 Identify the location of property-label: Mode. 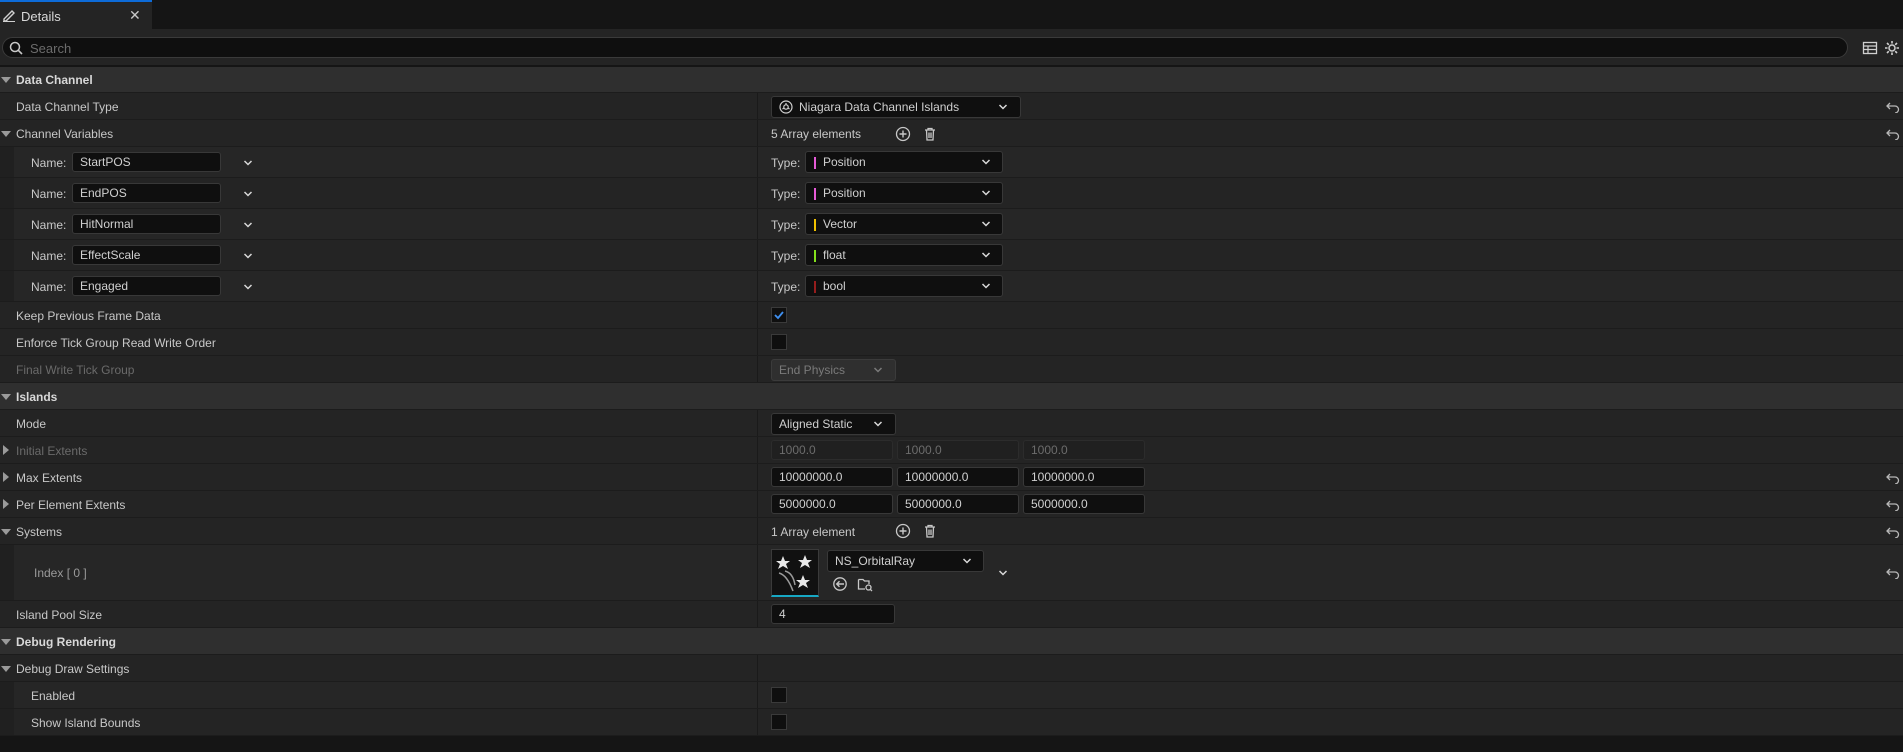
(31, 424).